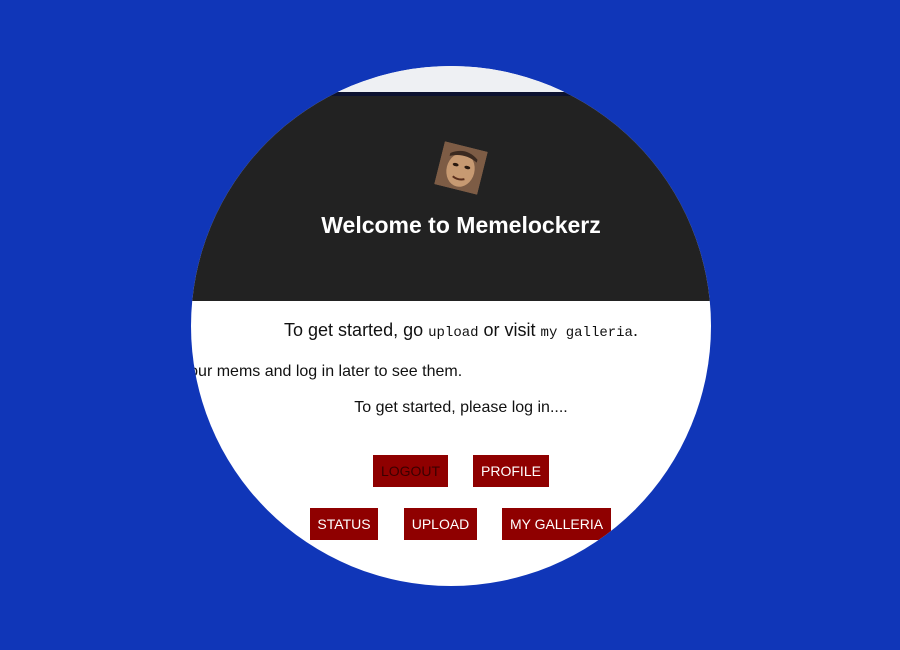 Image resolution: width=900 pixels, height=650 pixels. What do you see at coordinates (440, 524) in the screenshot?
I see `upload-button: UPLOAD` at bounding box center [440, 524].